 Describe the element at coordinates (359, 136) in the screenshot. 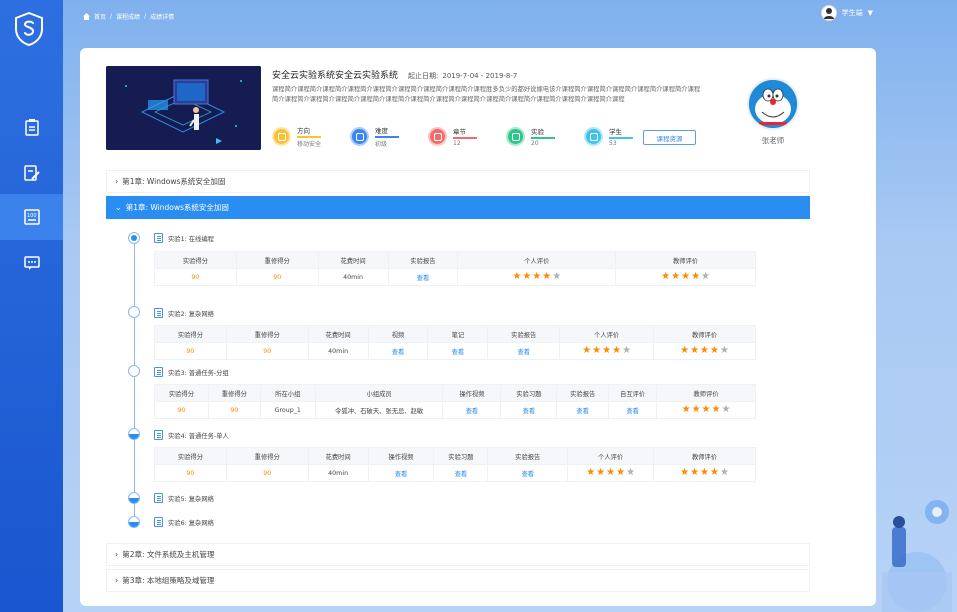

I see `difficulty-icon` at that location.